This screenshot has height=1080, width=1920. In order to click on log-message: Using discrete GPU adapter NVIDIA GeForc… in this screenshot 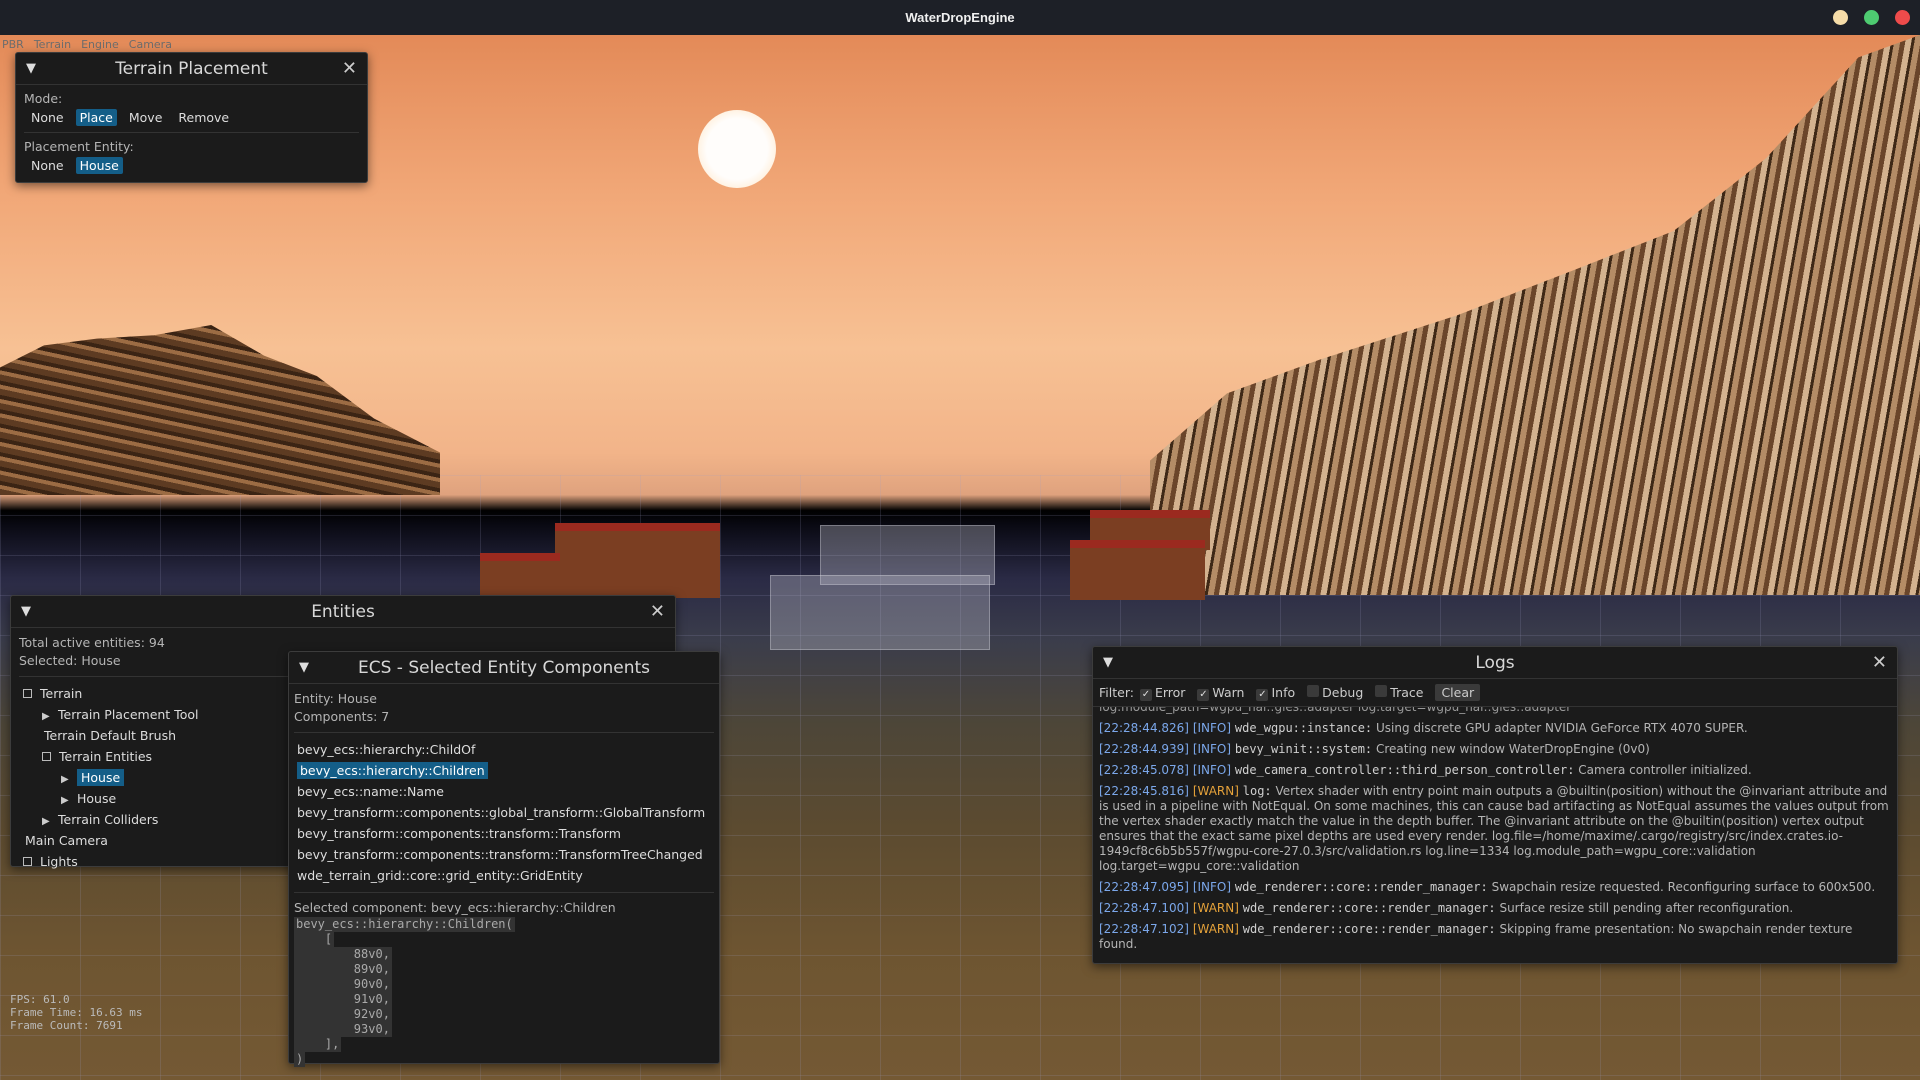, I will do `click(1561, 728)`.